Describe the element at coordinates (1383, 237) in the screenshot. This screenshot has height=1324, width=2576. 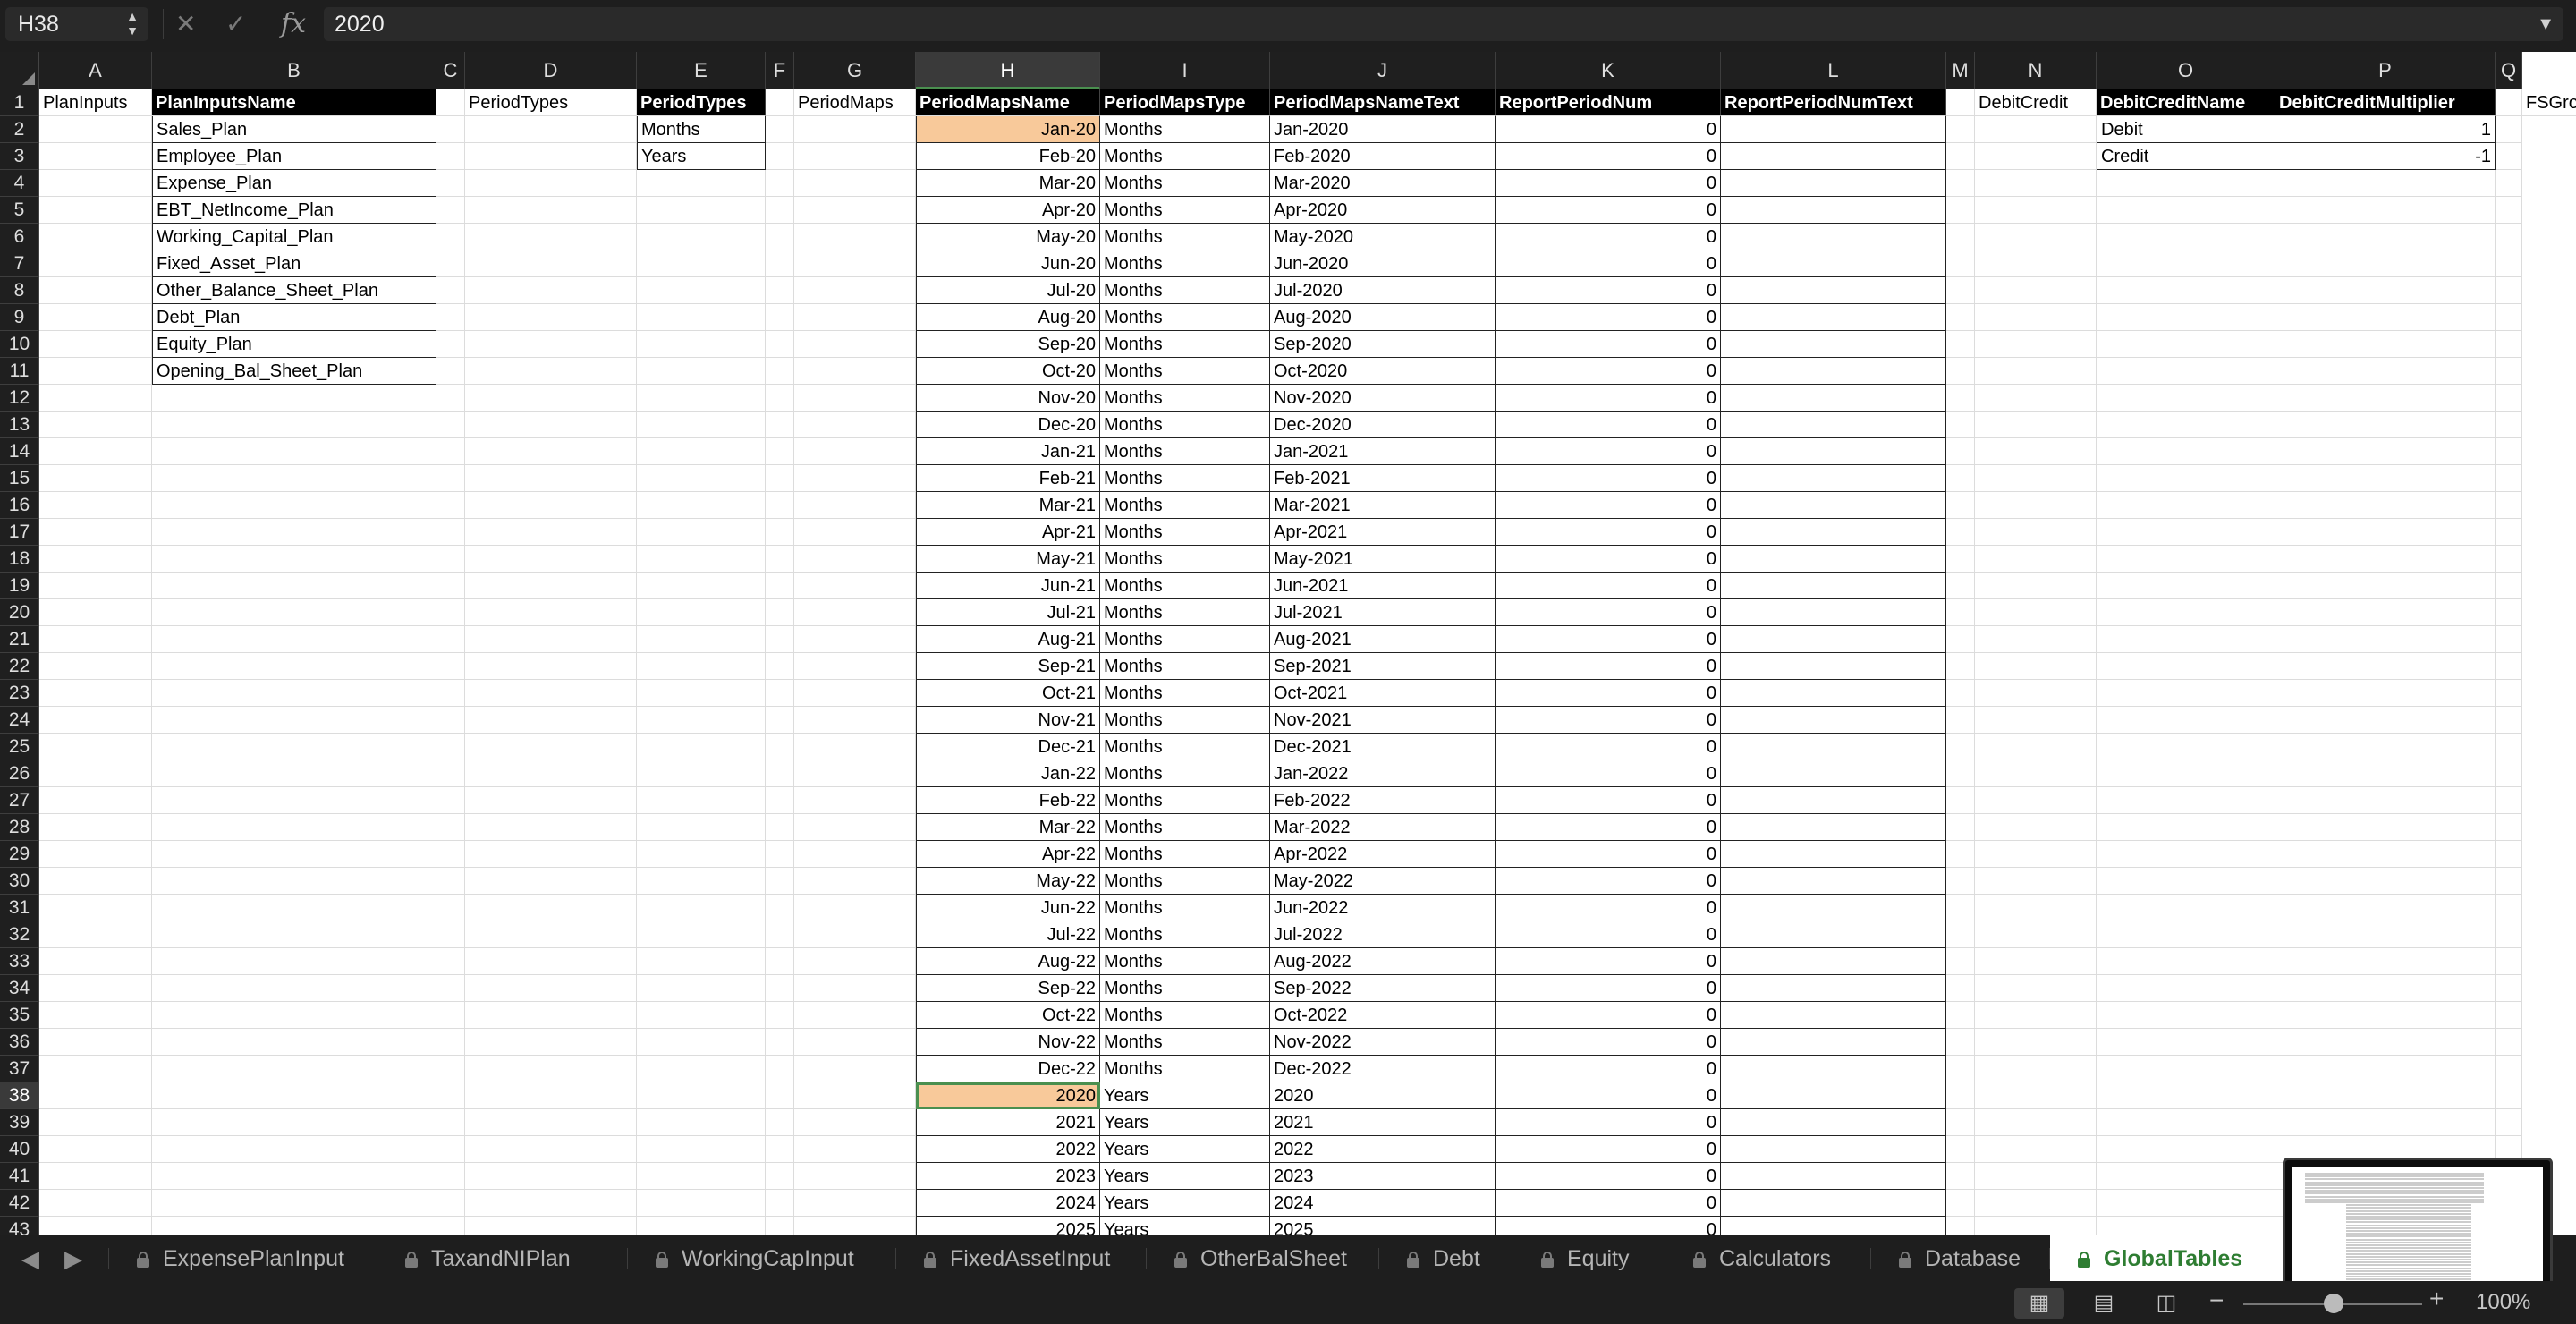
I see `period-map-cell: May-2020` at that location.